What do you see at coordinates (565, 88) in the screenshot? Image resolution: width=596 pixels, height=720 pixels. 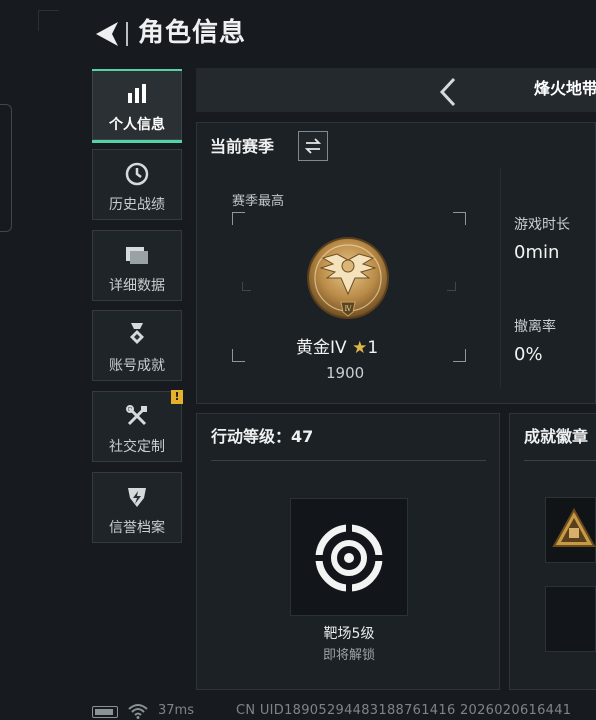 I see `mode-title: 烽火地带` at bounding box center [565, 88].